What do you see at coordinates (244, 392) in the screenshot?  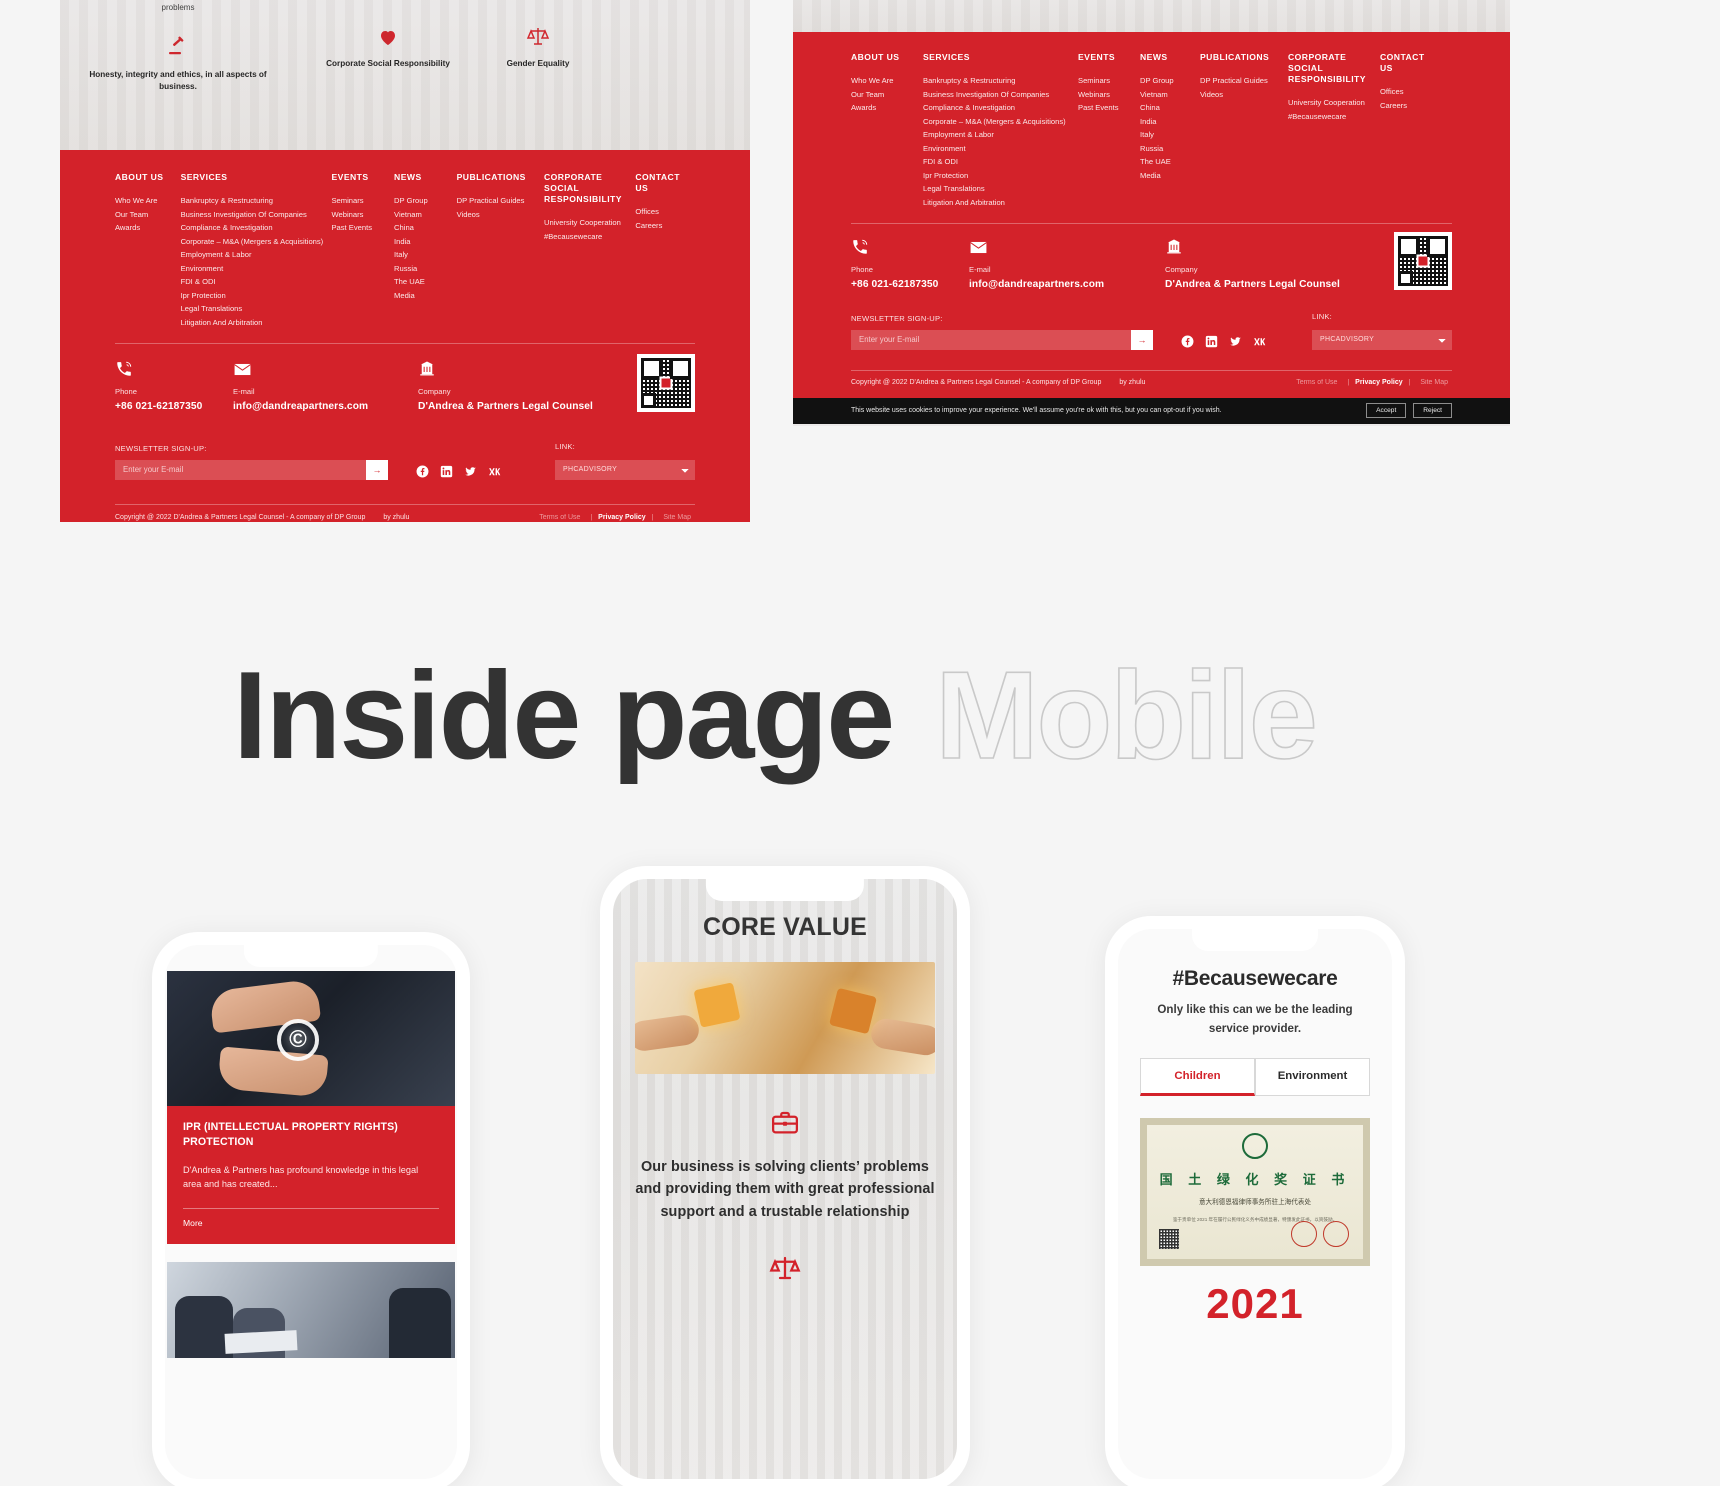 I see `contact-label: E-mail` at bounding box center [244, 392].